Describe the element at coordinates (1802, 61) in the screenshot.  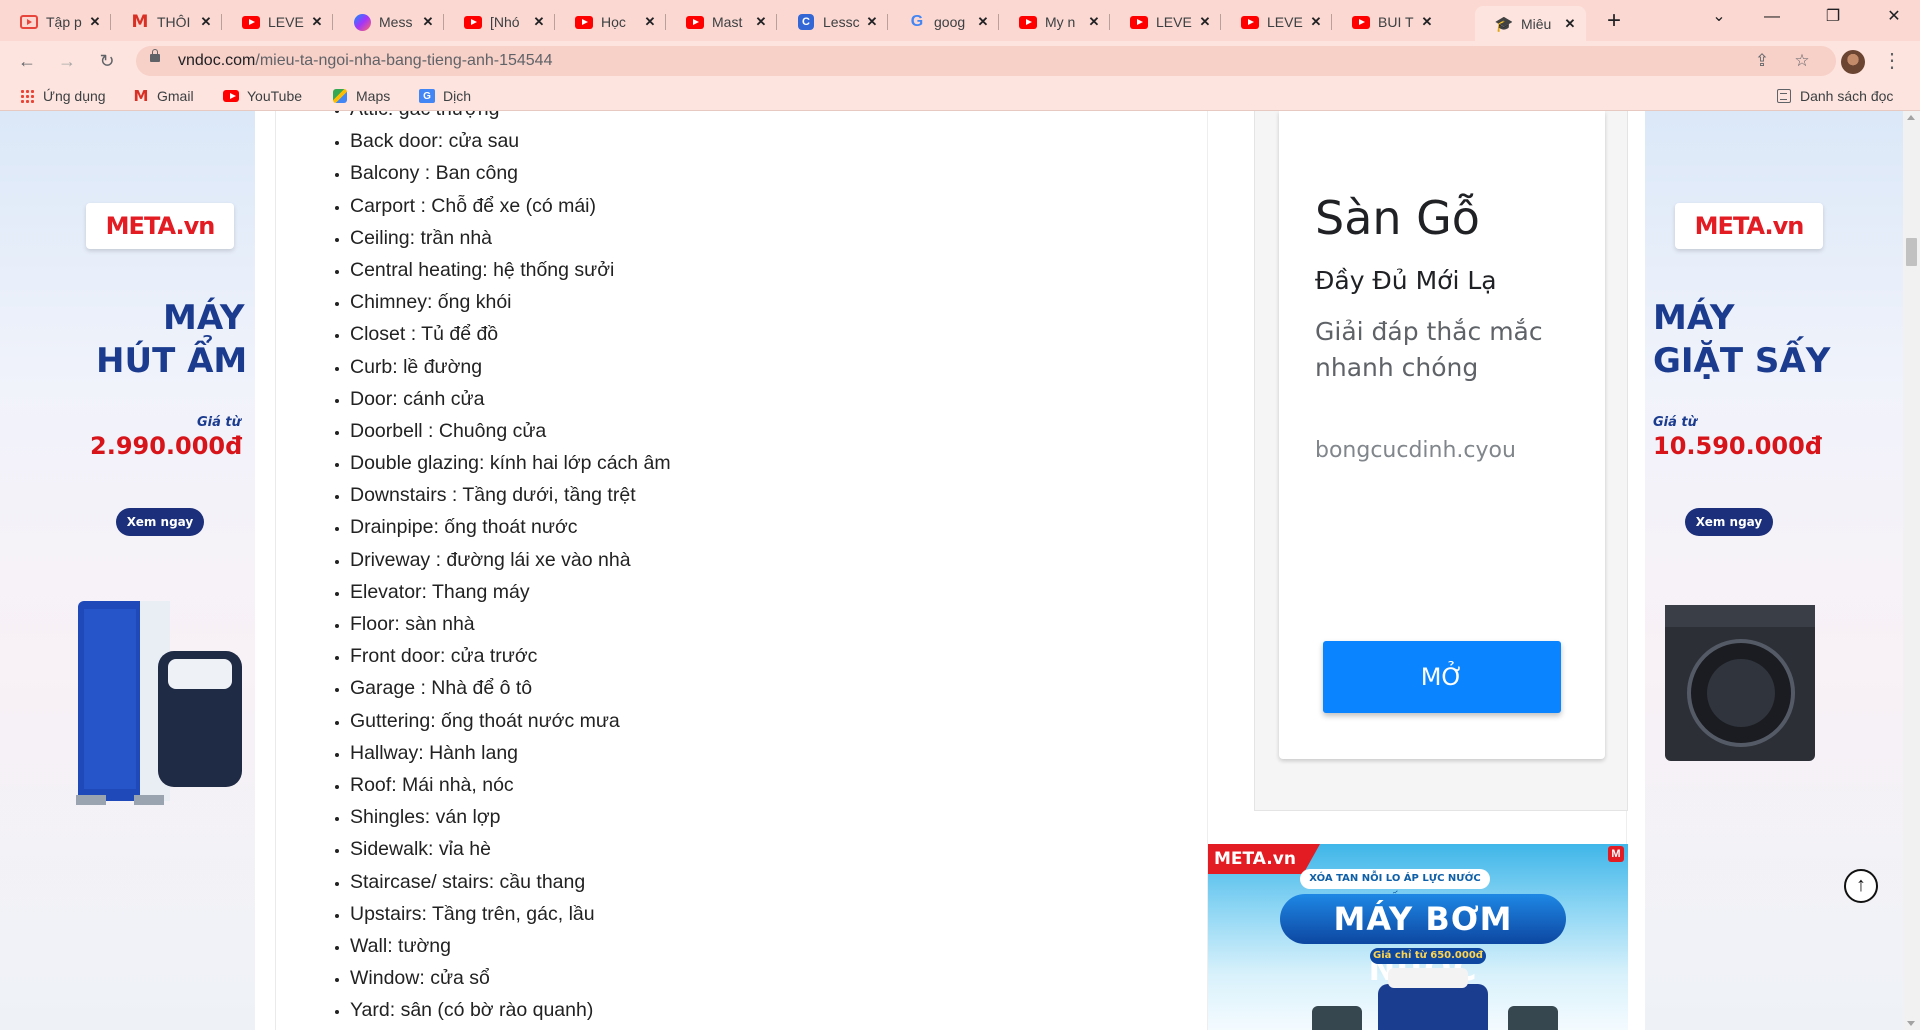
I see `bookmark-star-icon: ☆` at that location.